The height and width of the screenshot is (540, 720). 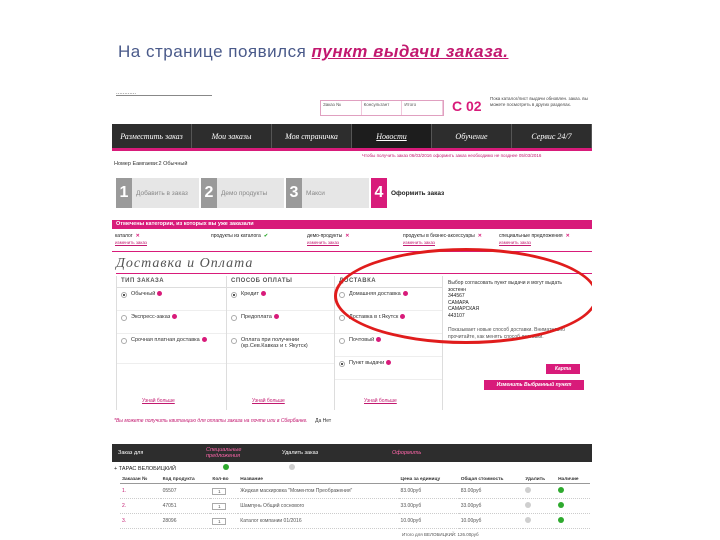 What do you see at coordinates (280, 322) in the screenshot?
I see `payment-option: Предоплата` at bounding box center [280, 322].